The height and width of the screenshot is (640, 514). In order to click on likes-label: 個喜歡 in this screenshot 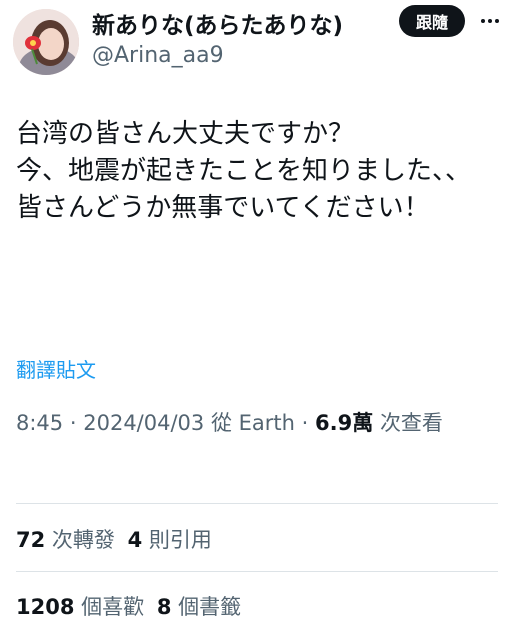, I will do `click(112, 607)`.